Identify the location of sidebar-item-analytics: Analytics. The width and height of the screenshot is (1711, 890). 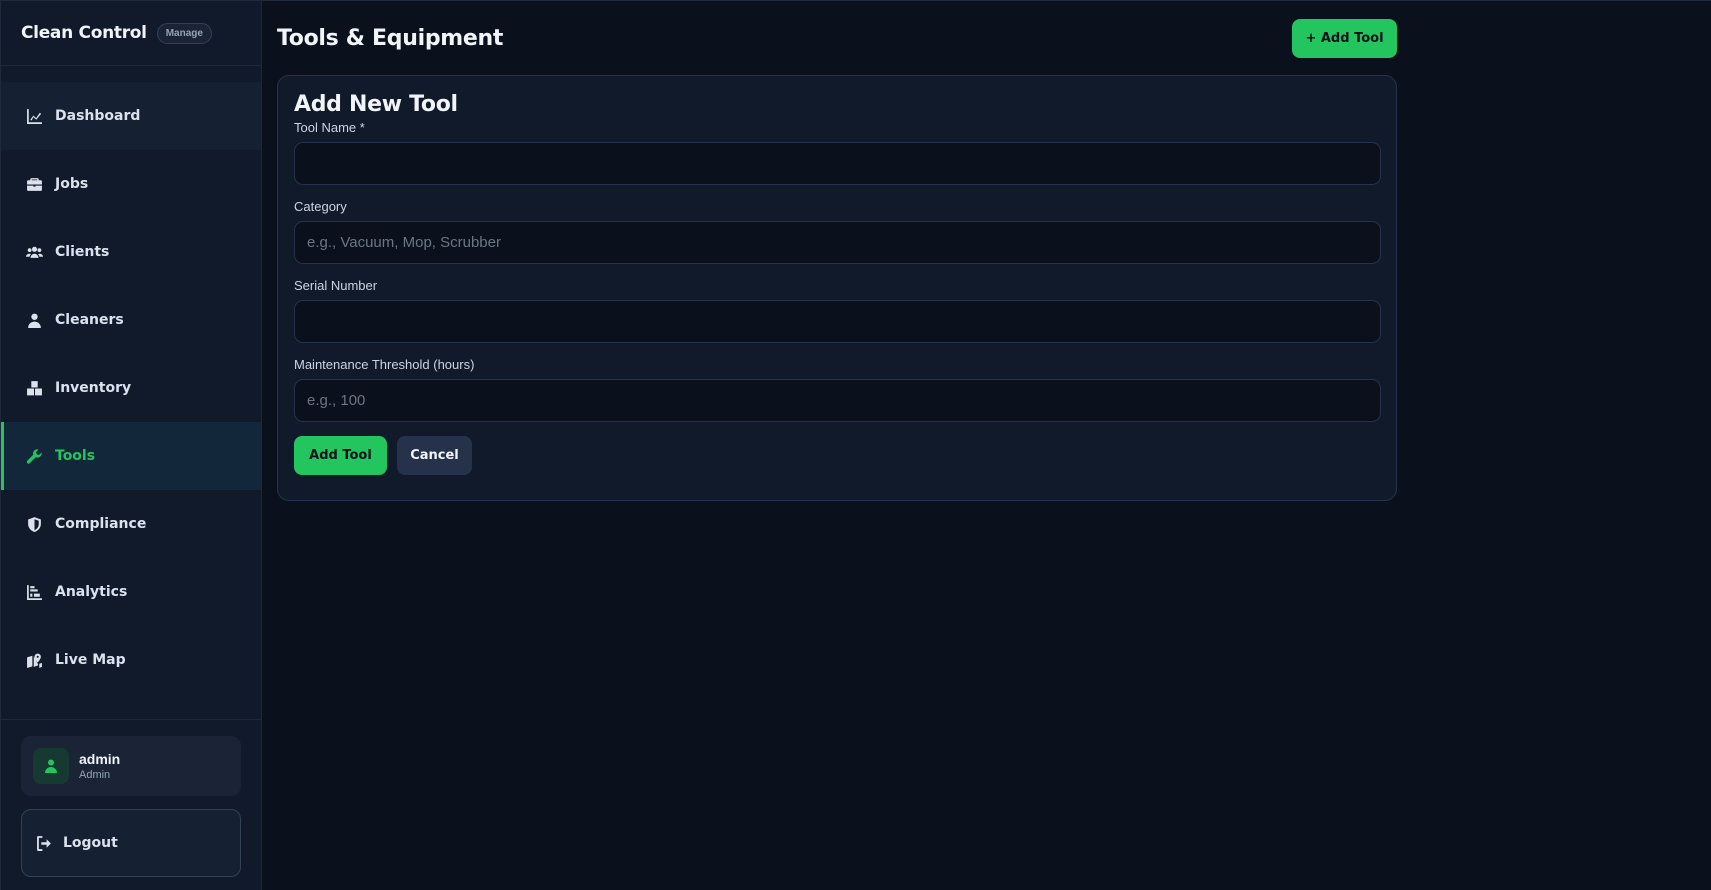
(131, 592).